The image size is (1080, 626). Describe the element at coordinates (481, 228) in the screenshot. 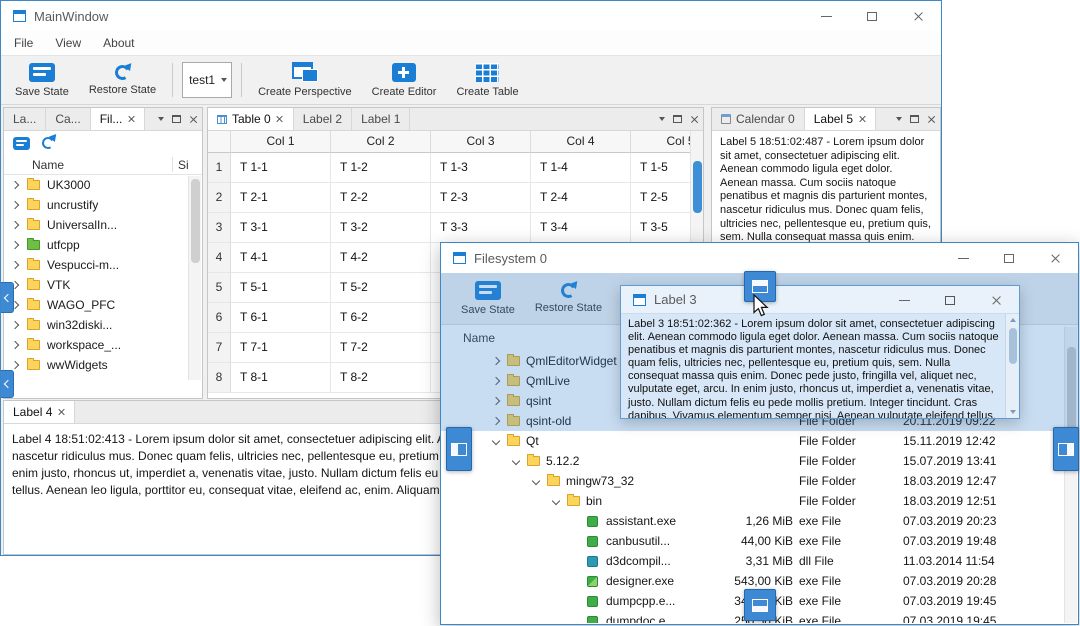

I see `table-cell: T 3-3` at that location.